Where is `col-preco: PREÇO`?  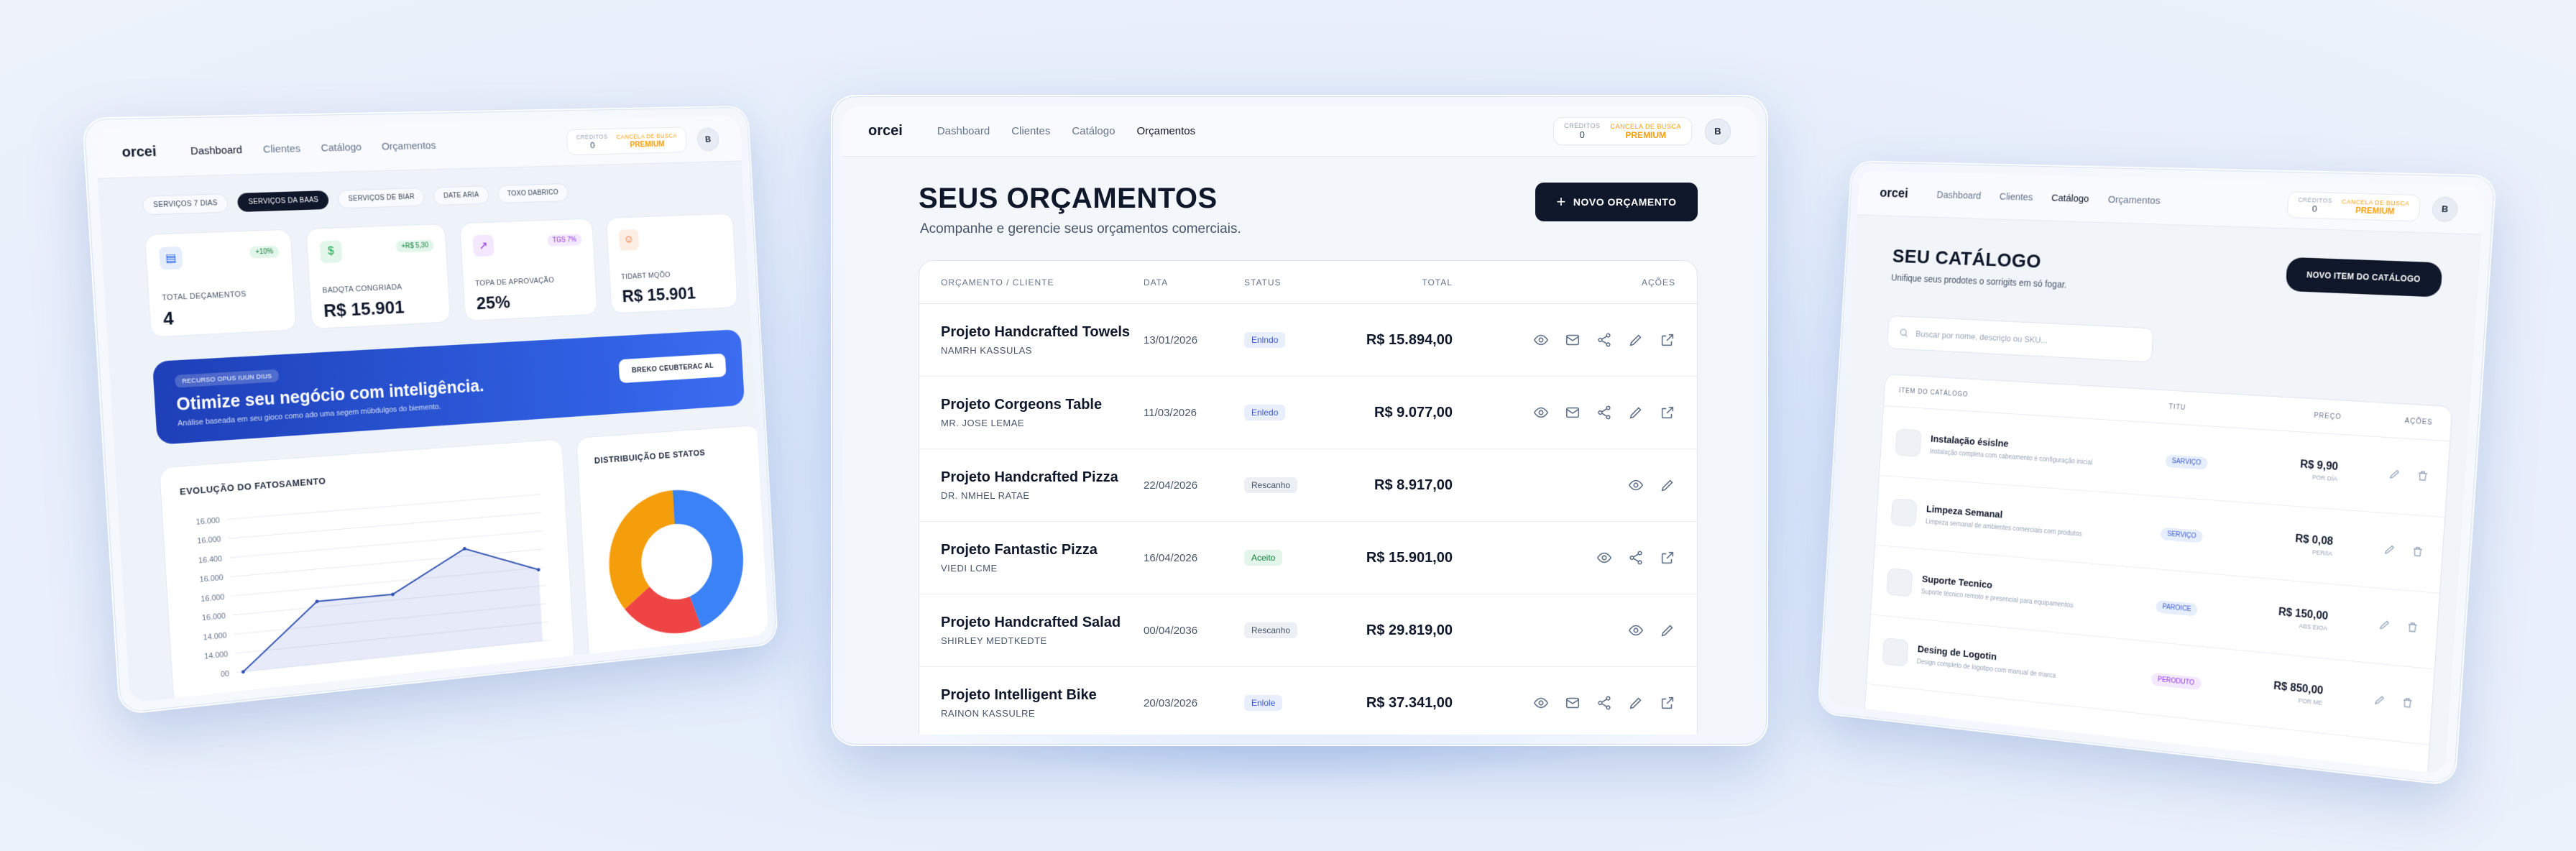 col-preco: PREÇO is located at coordinates (2298, 414).